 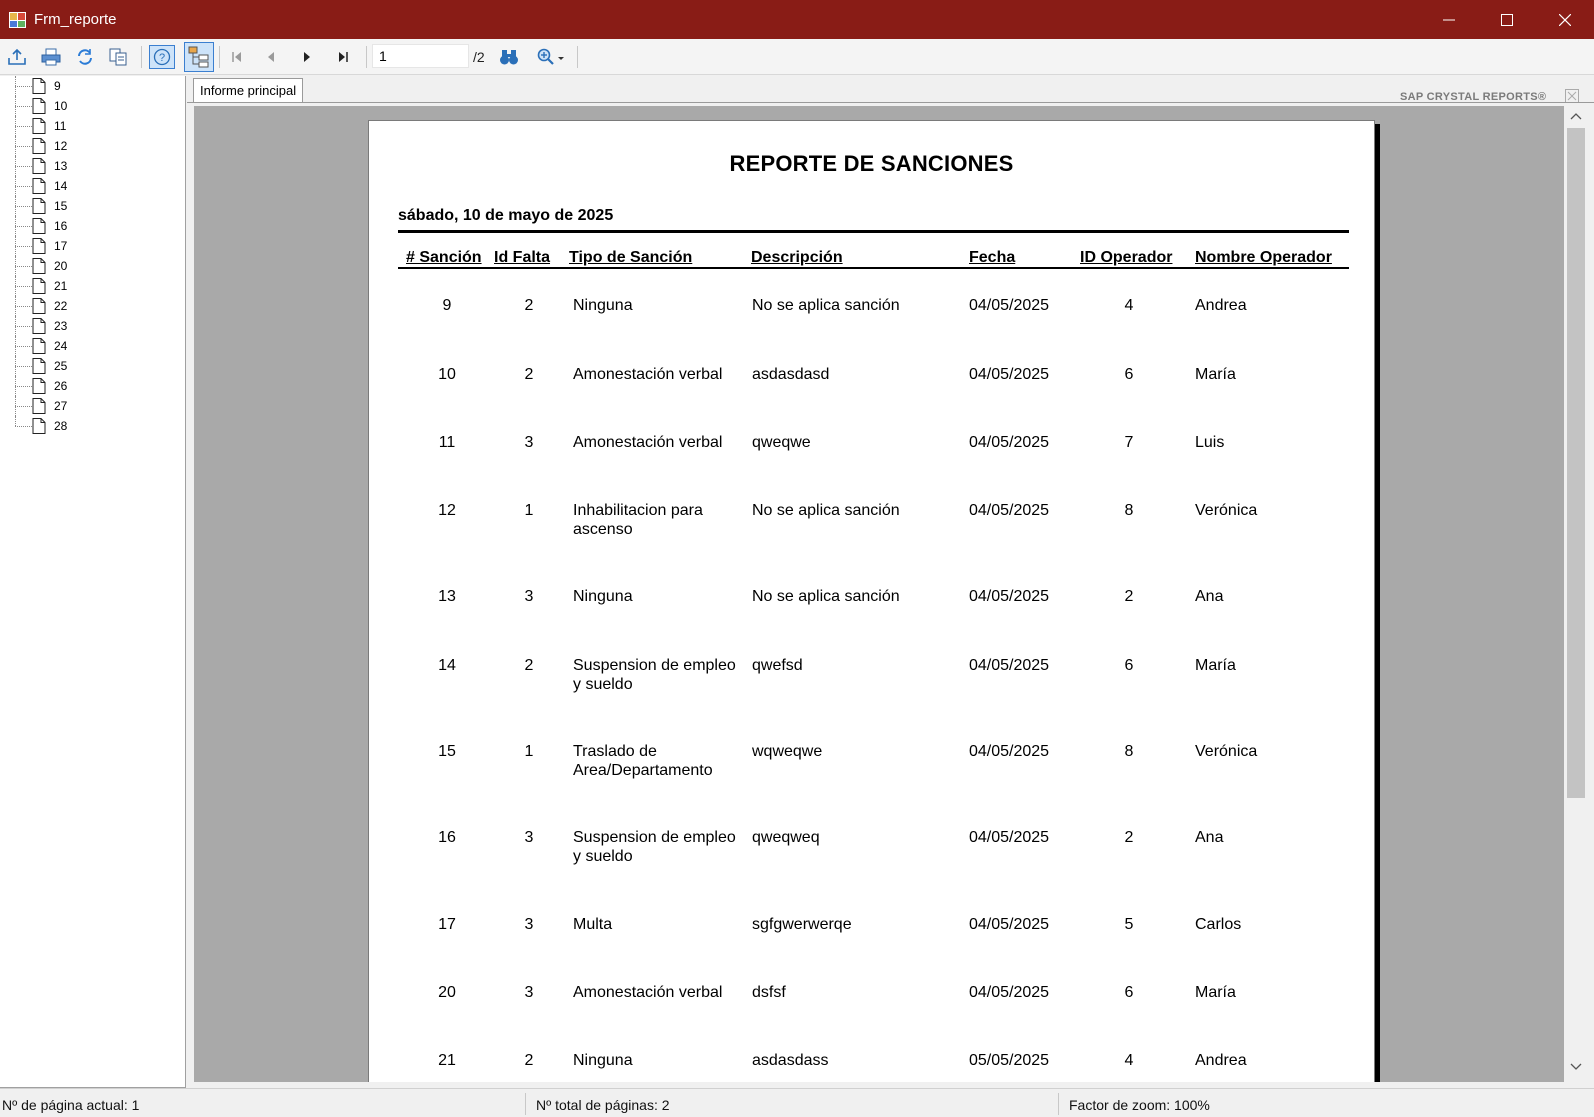 I want to click on tree-item: 14, so click(x=94, y=186).